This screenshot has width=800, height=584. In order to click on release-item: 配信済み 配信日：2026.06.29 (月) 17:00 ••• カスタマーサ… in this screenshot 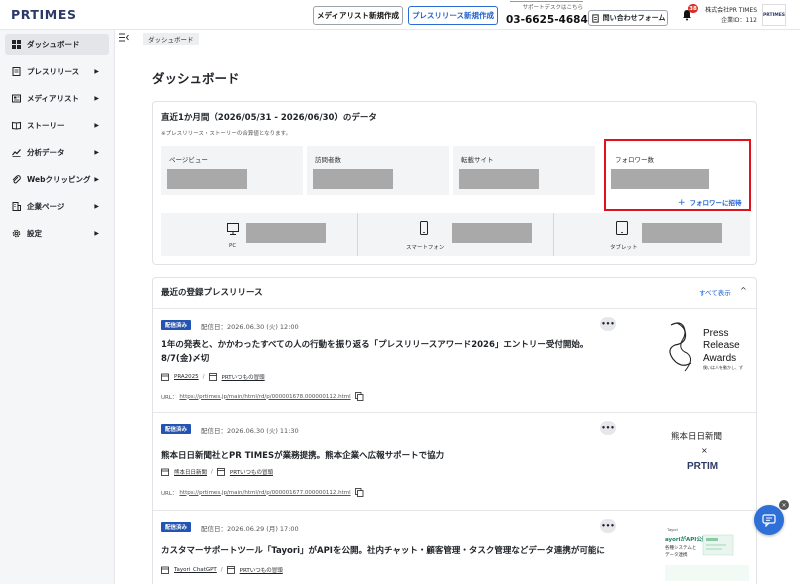, I will do `click(454, 547)`.